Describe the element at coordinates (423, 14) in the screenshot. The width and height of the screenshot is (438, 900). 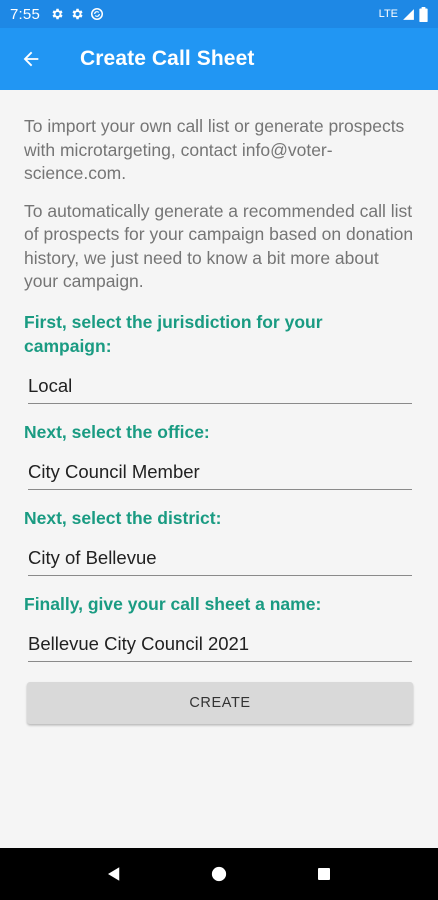
I see `battery-icon` at that location.